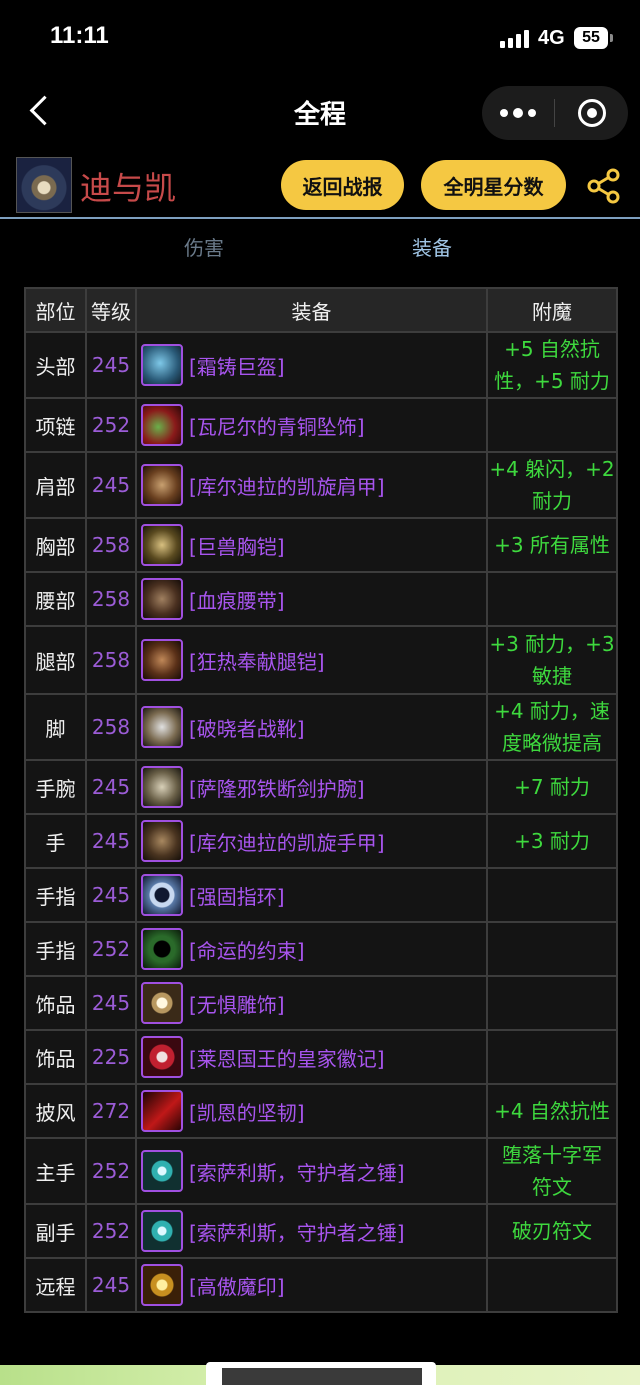  I want to click on item-cell: [库尔迪拉的凯旋肩甲], so click(311, 485).